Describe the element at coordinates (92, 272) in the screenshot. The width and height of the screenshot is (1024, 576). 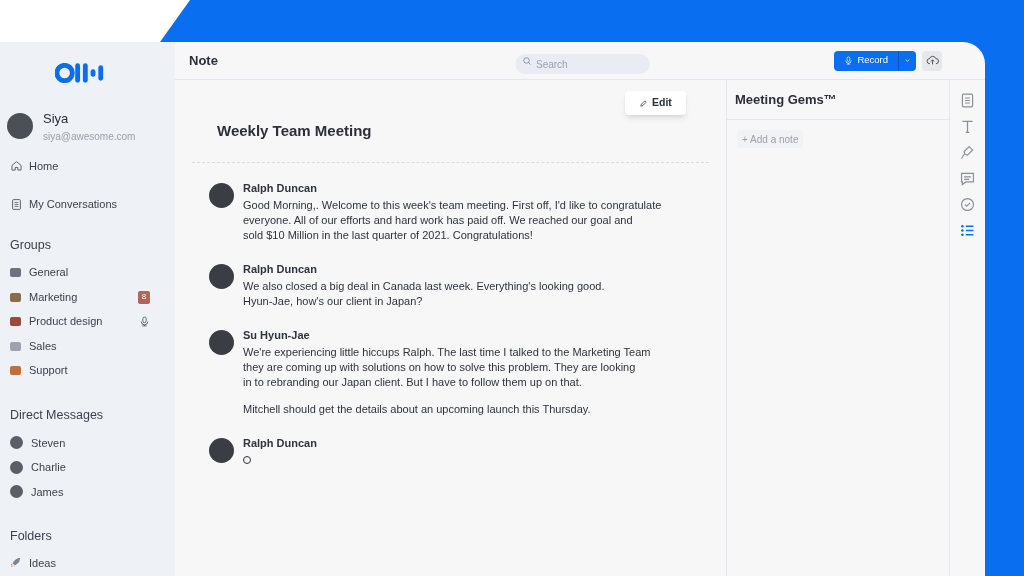
I see `group-item: General` at that location.